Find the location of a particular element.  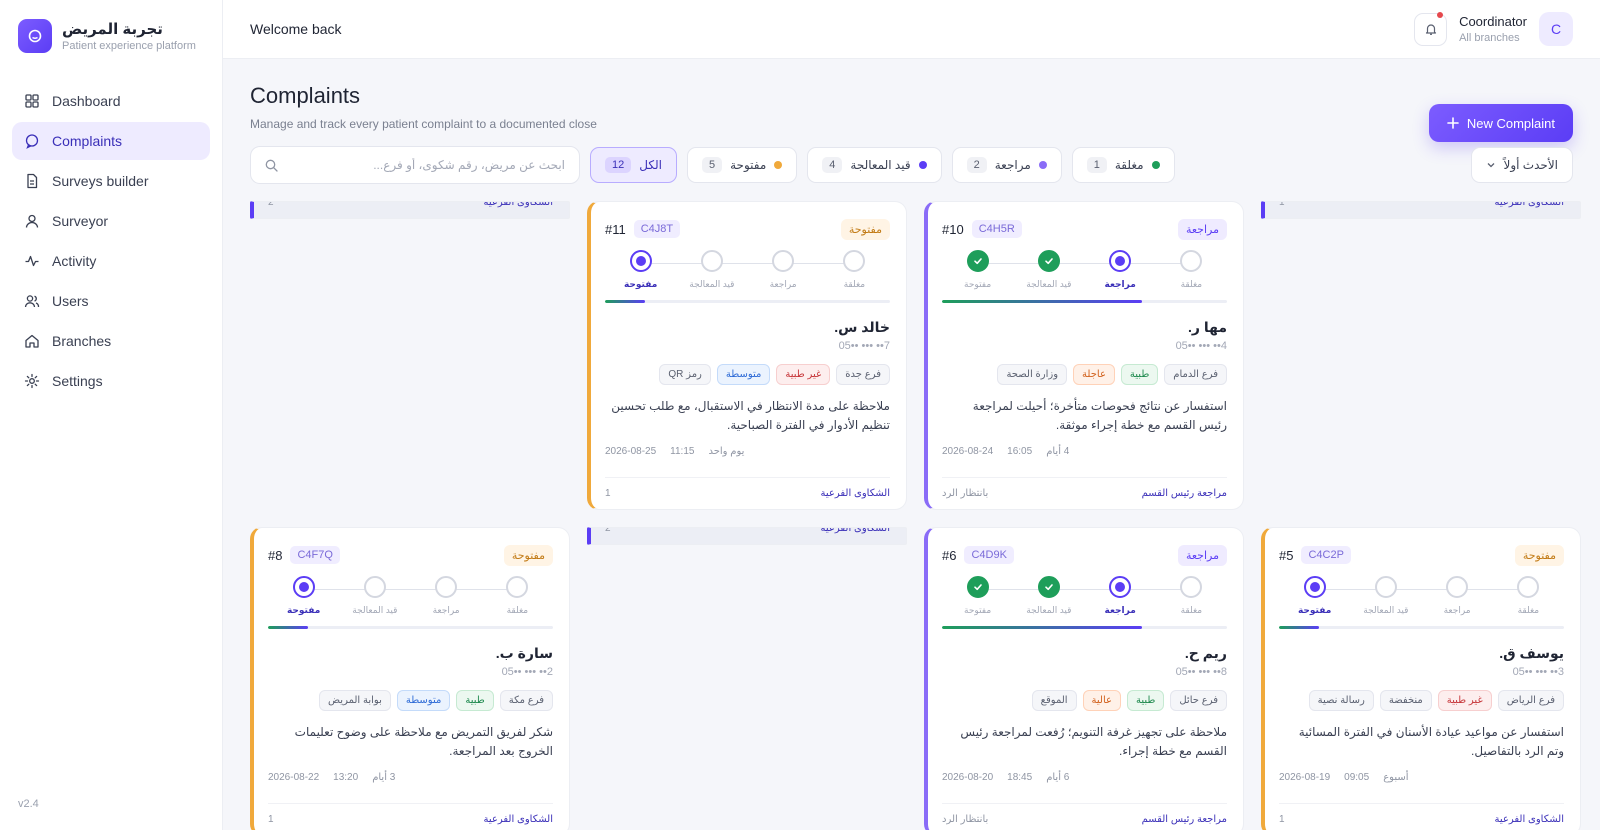

complaint-age: 3 أيام is located at coordinates (384, 777).